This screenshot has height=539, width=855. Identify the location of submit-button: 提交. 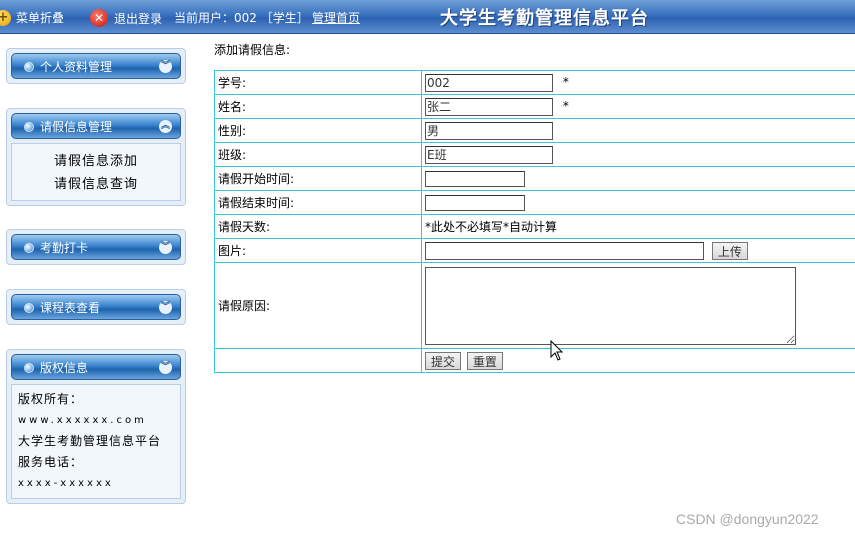
(443, 360).